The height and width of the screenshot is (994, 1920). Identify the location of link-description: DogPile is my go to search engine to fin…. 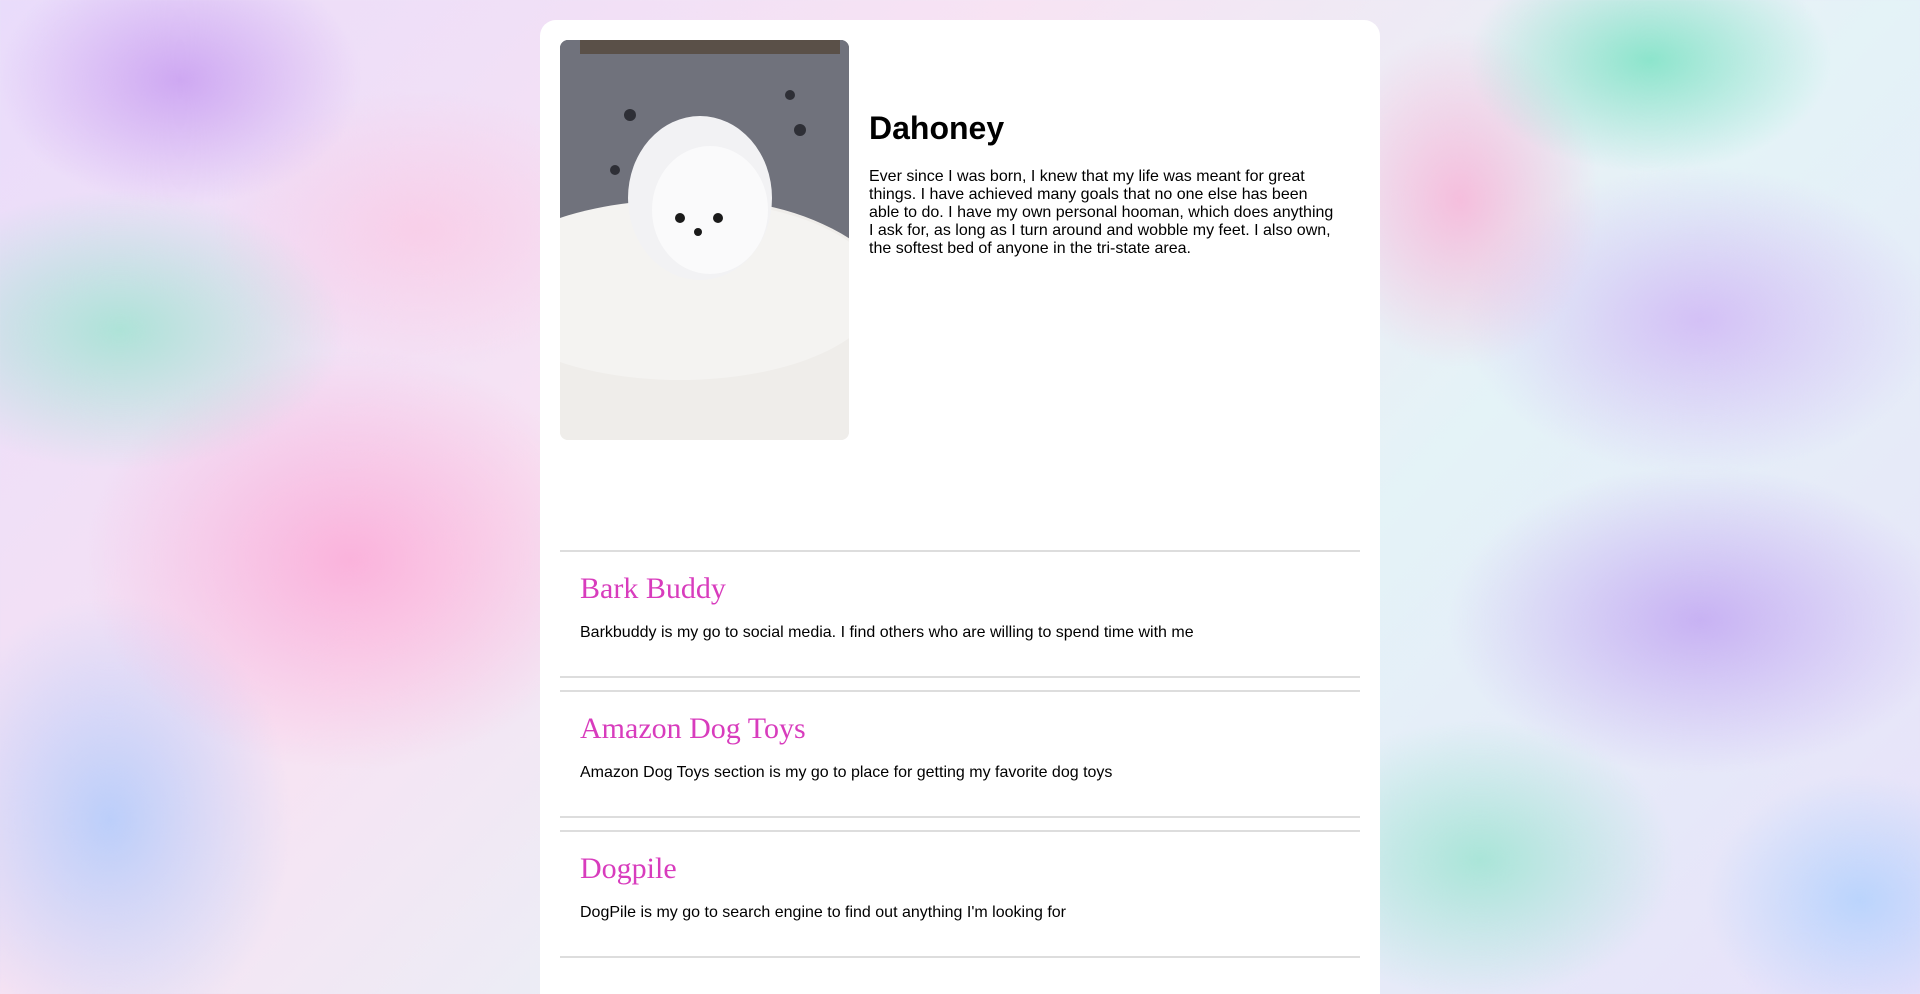
(823, 912).